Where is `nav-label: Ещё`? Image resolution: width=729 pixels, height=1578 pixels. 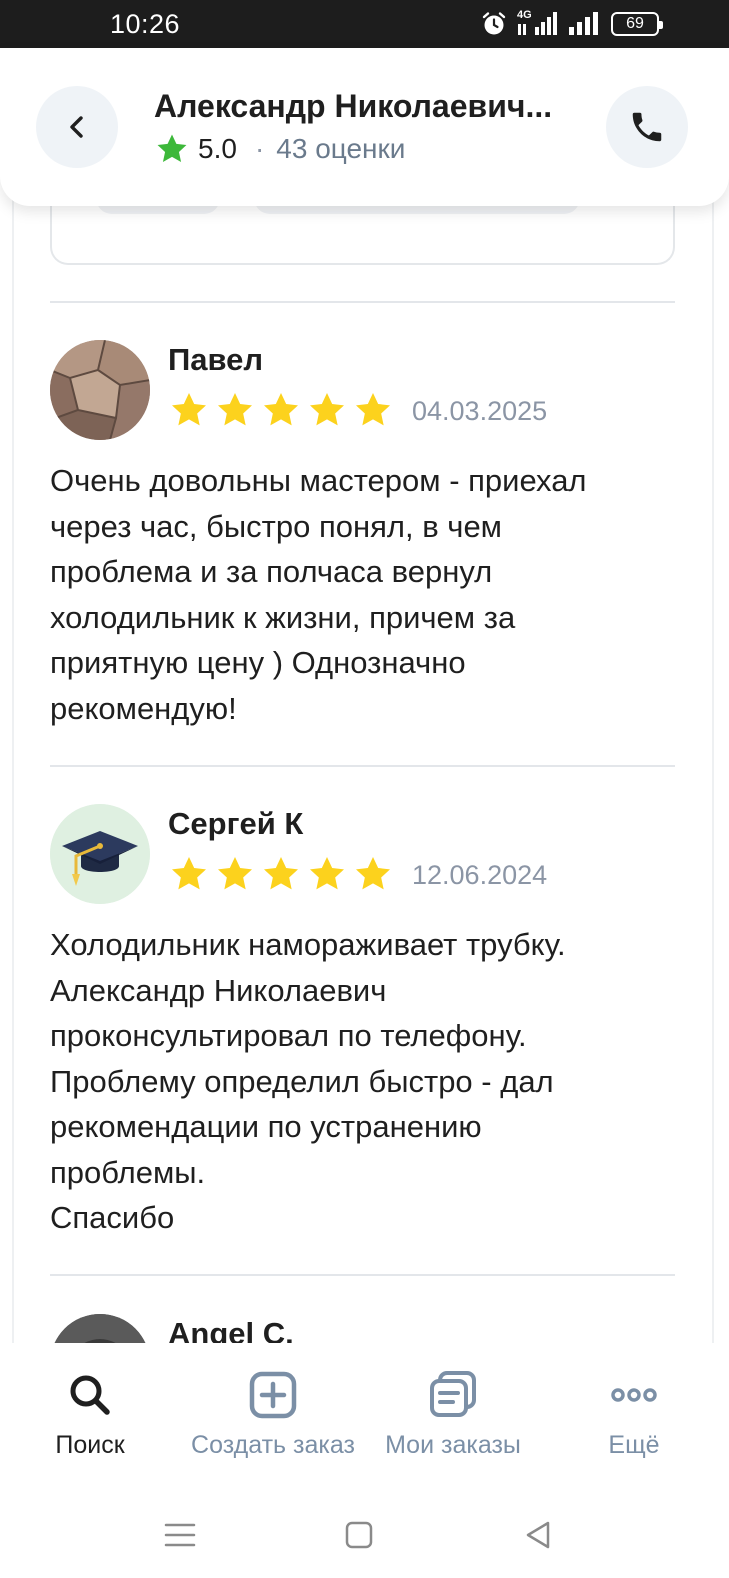 nav-label: Ещё is located at coordinates (634, 1445).